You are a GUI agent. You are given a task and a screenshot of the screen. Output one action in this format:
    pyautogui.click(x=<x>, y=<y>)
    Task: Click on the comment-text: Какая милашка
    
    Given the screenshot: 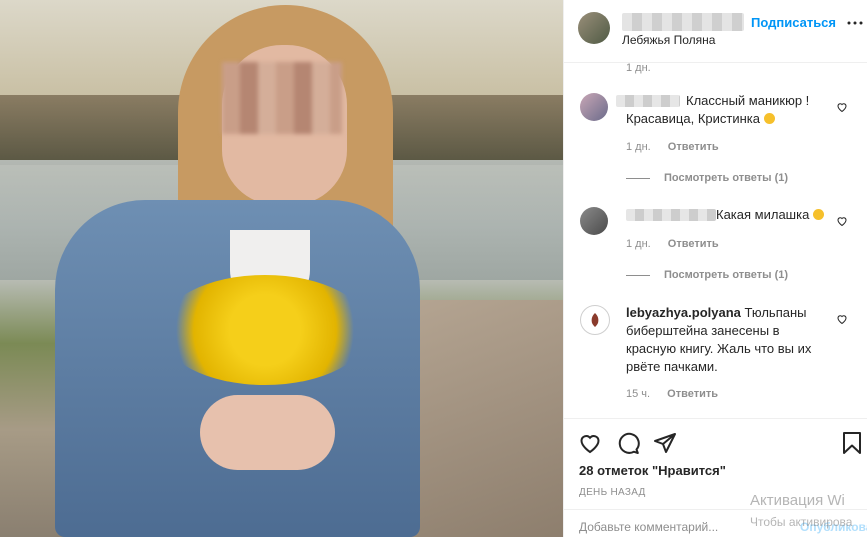 What is the action you would take?
    pyautogui.click(x=728, y=215)
    